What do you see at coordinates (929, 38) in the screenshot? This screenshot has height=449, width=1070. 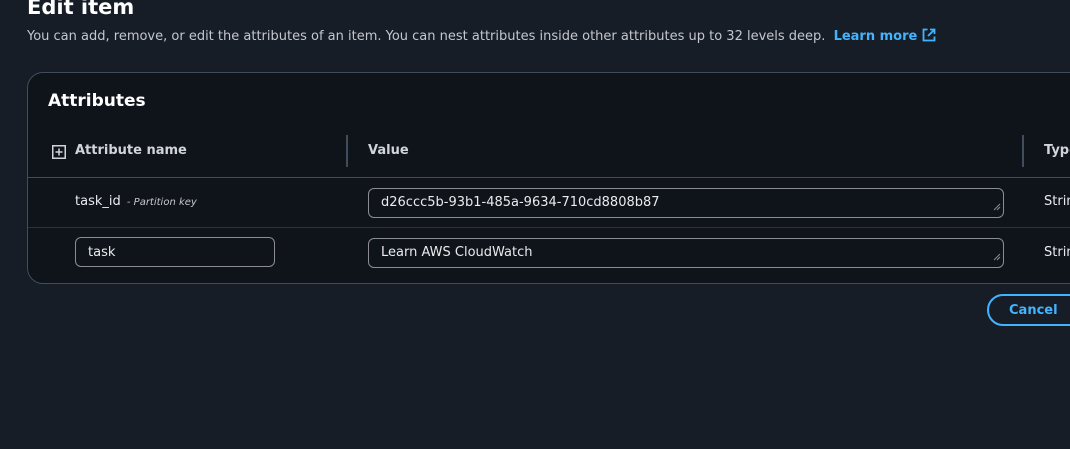 I see `external-link-icon` at bounding box center [929, 38].